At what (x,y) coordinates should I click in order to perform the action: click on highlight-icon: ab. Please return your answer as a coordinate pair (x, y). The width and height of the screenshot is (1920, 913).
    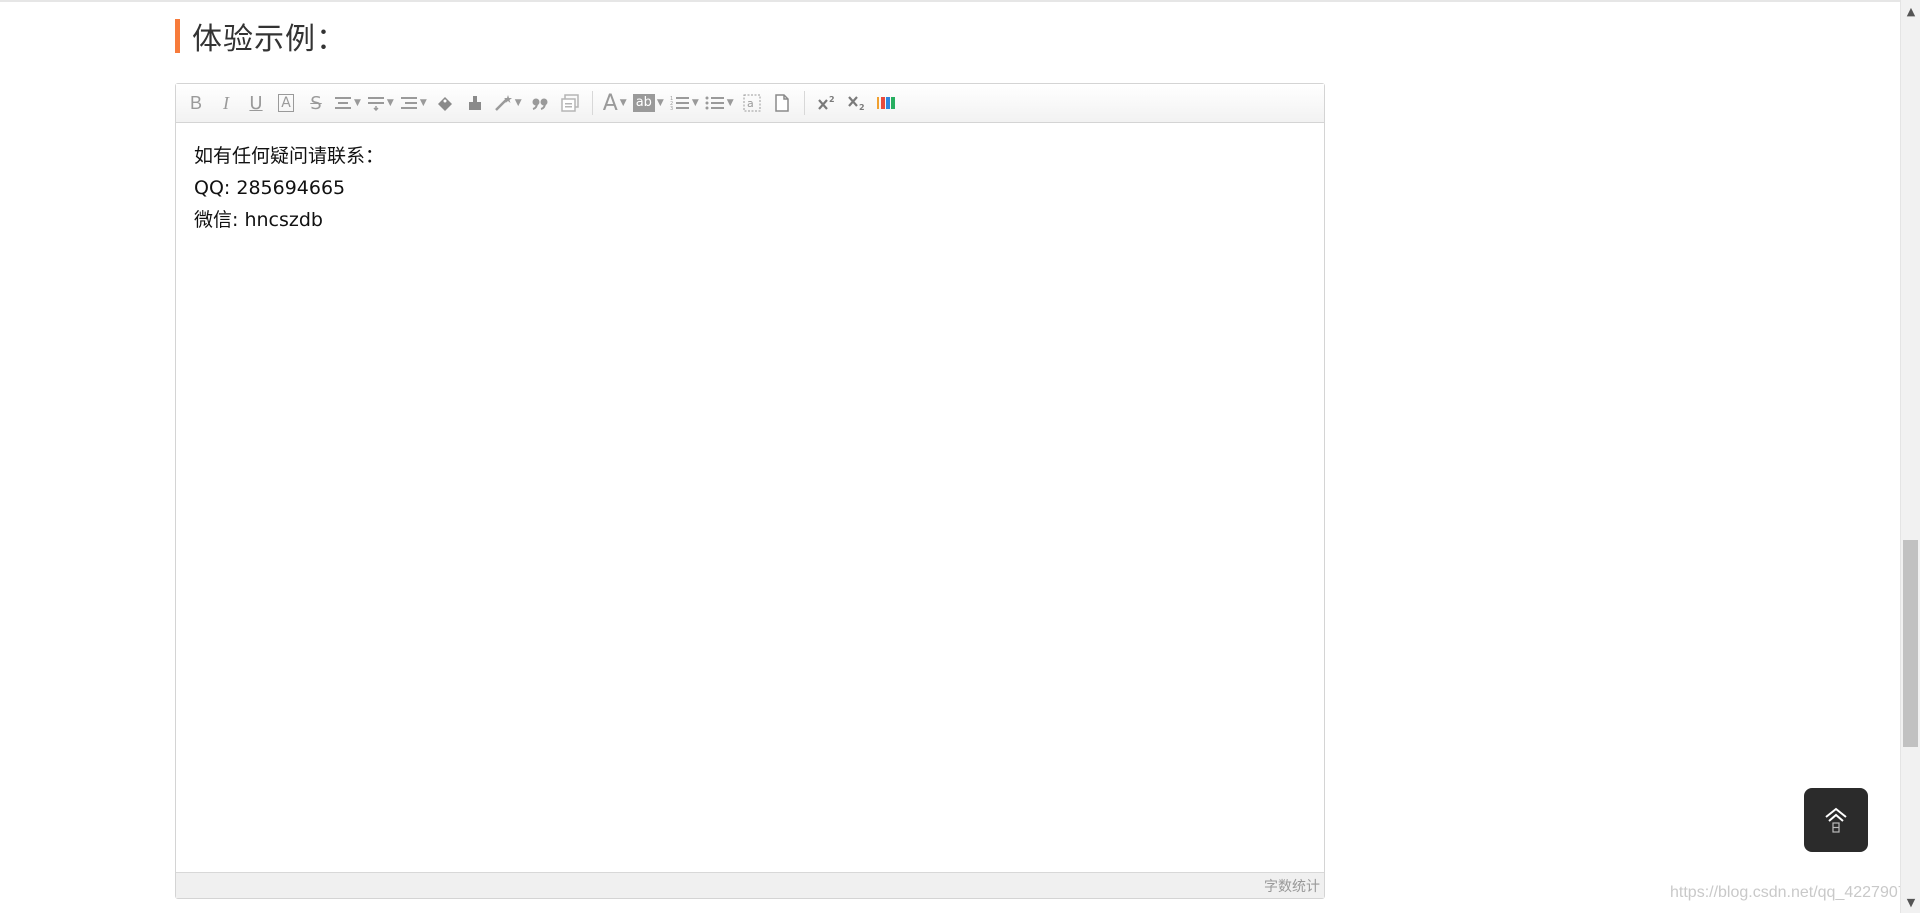
    Looking at the image, I should click on (643, 103).